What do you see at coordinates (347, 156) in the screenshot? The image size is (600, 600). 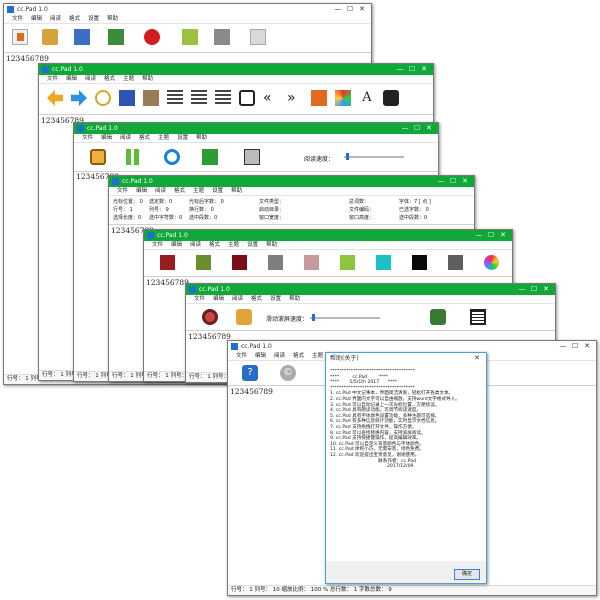 I see `read-speed-knob` at bounding box center [347, 156].